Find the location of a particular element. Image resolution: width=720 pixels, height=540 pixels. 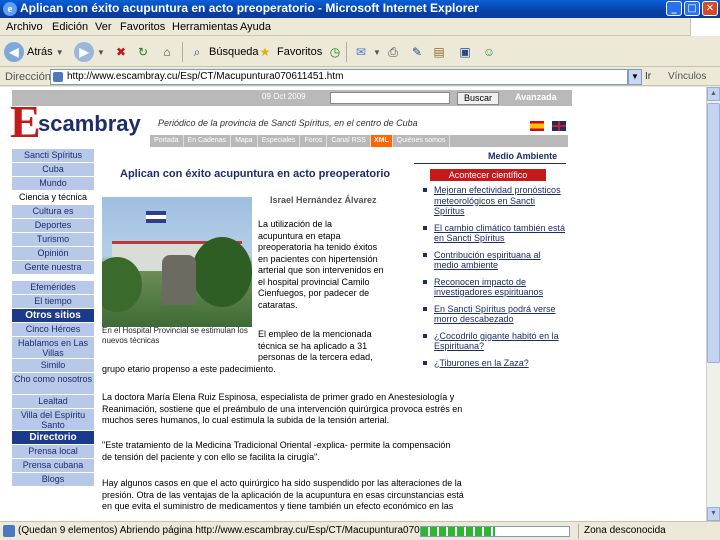

menu-herramientas: Herramientas is located at coordinates (205, 27).